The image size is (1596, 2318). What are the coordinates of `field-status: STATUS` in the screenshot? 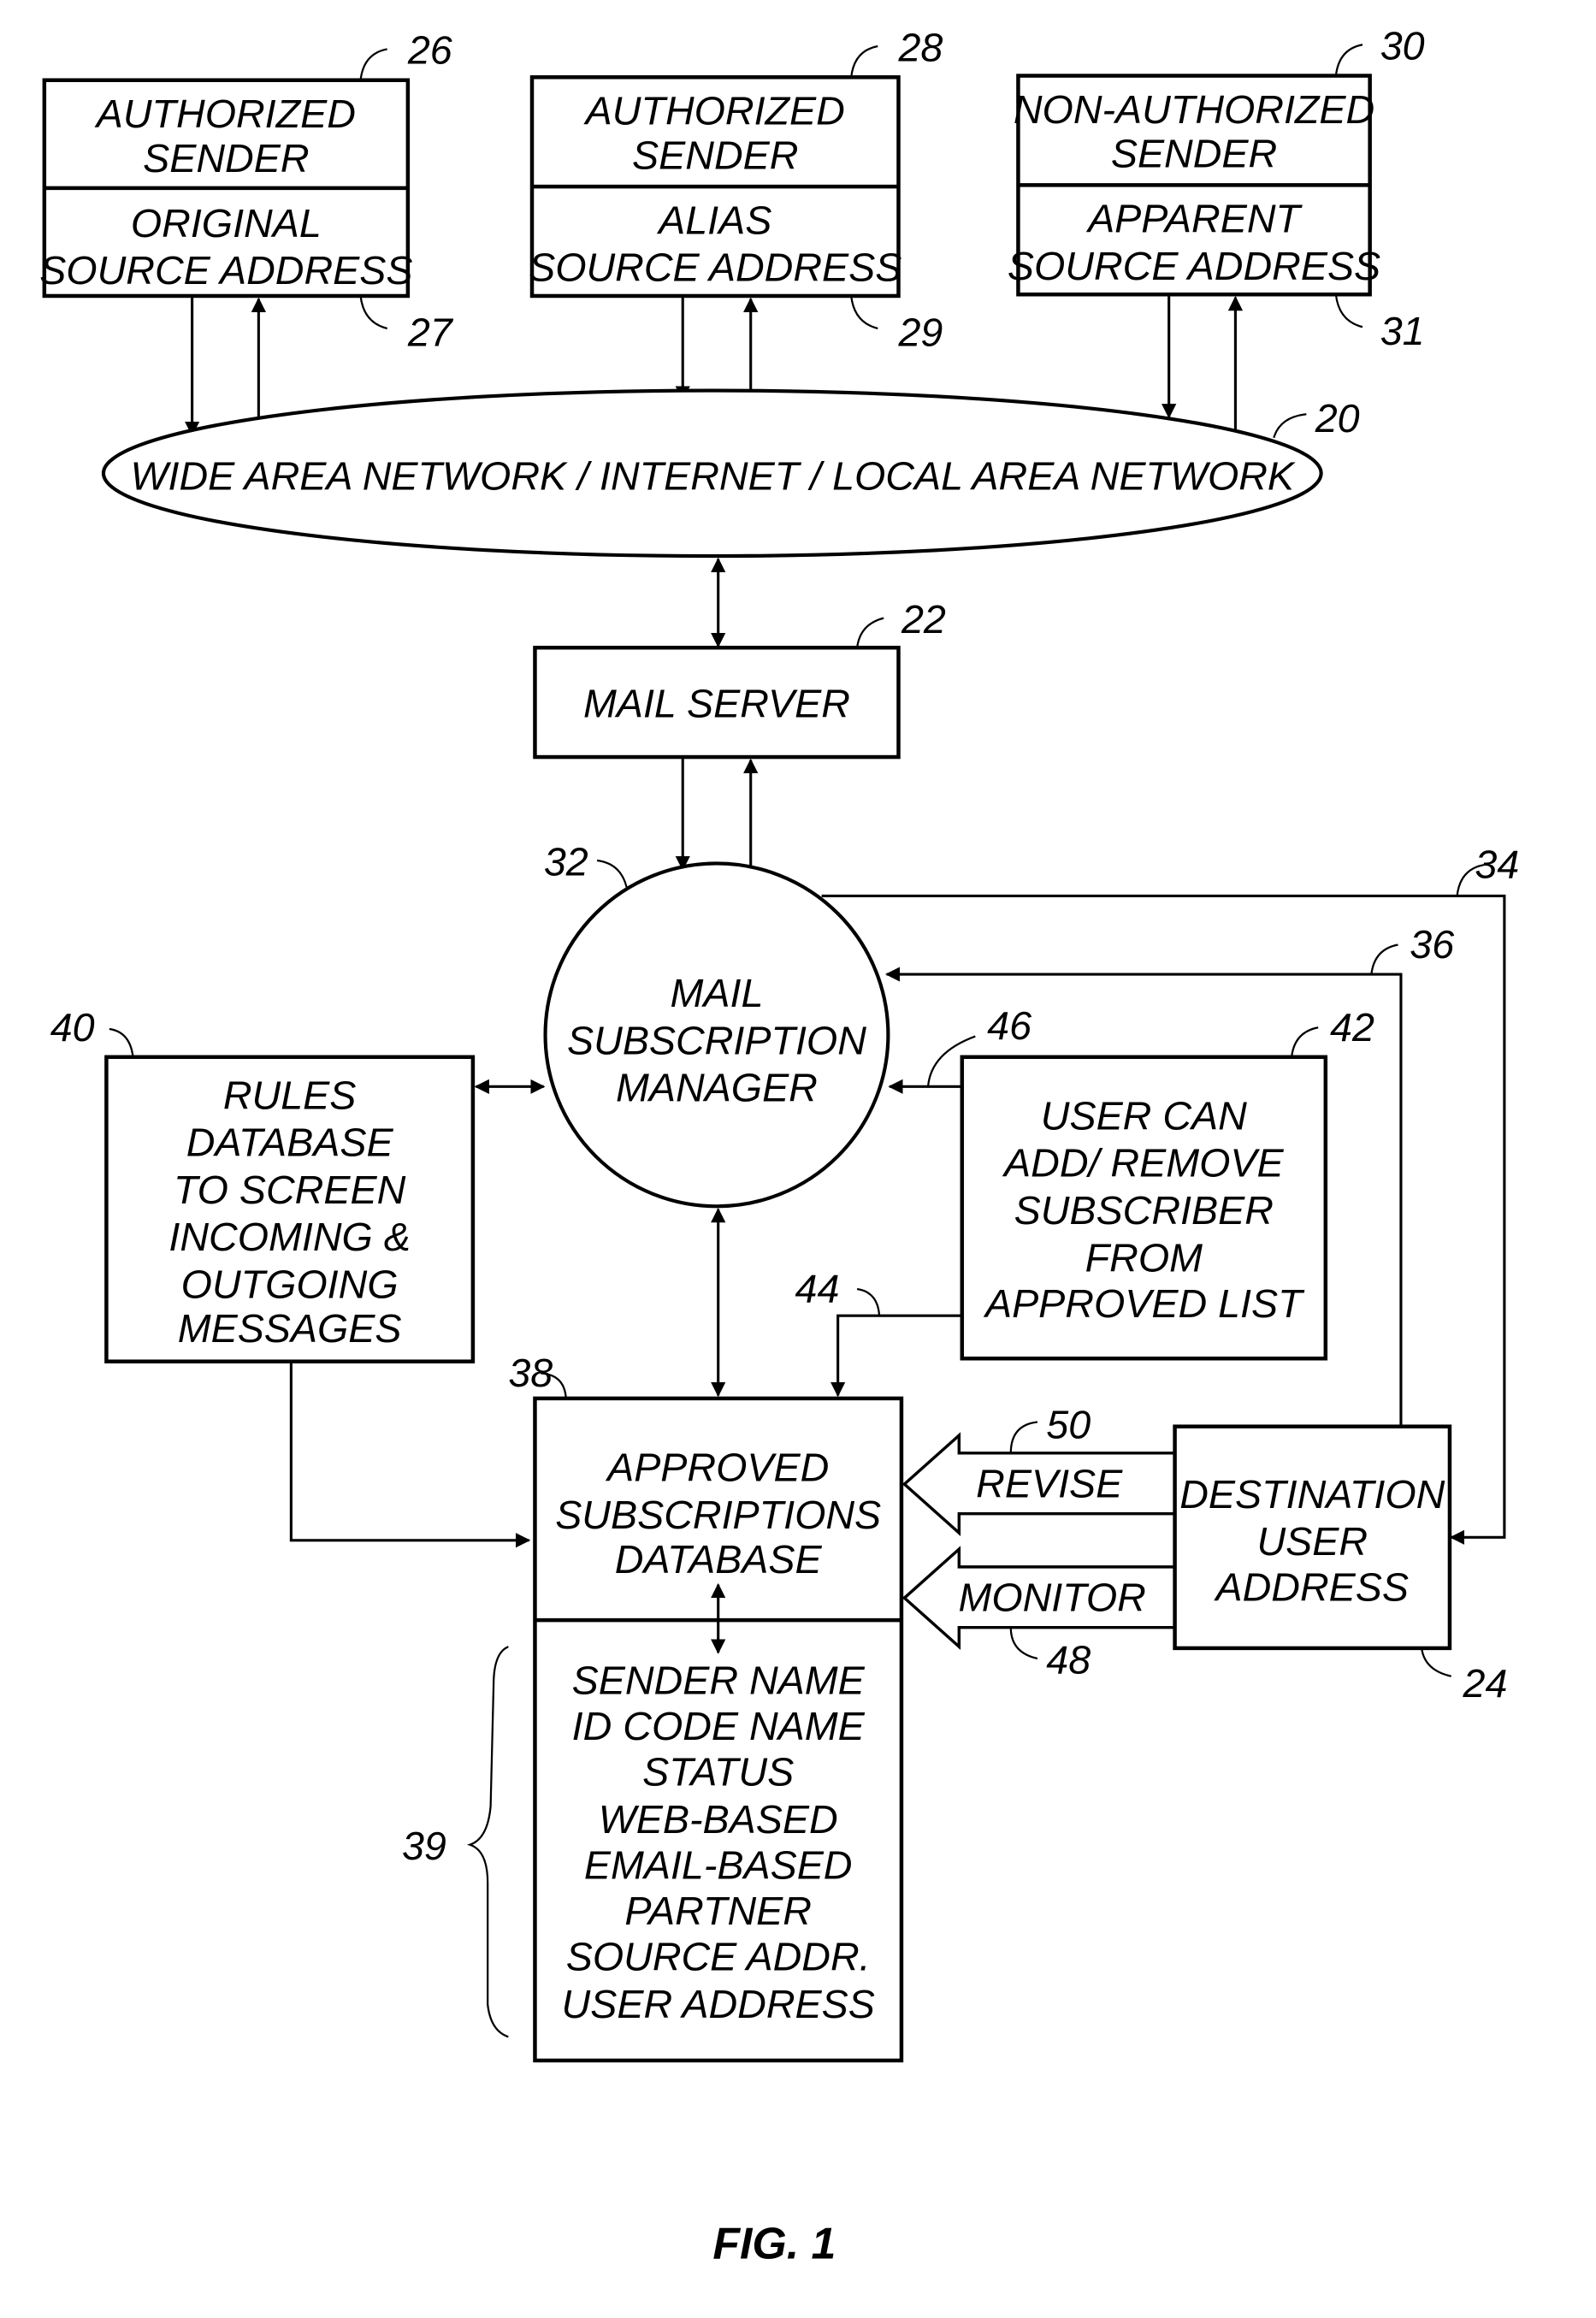 It's located at (718, 1772).